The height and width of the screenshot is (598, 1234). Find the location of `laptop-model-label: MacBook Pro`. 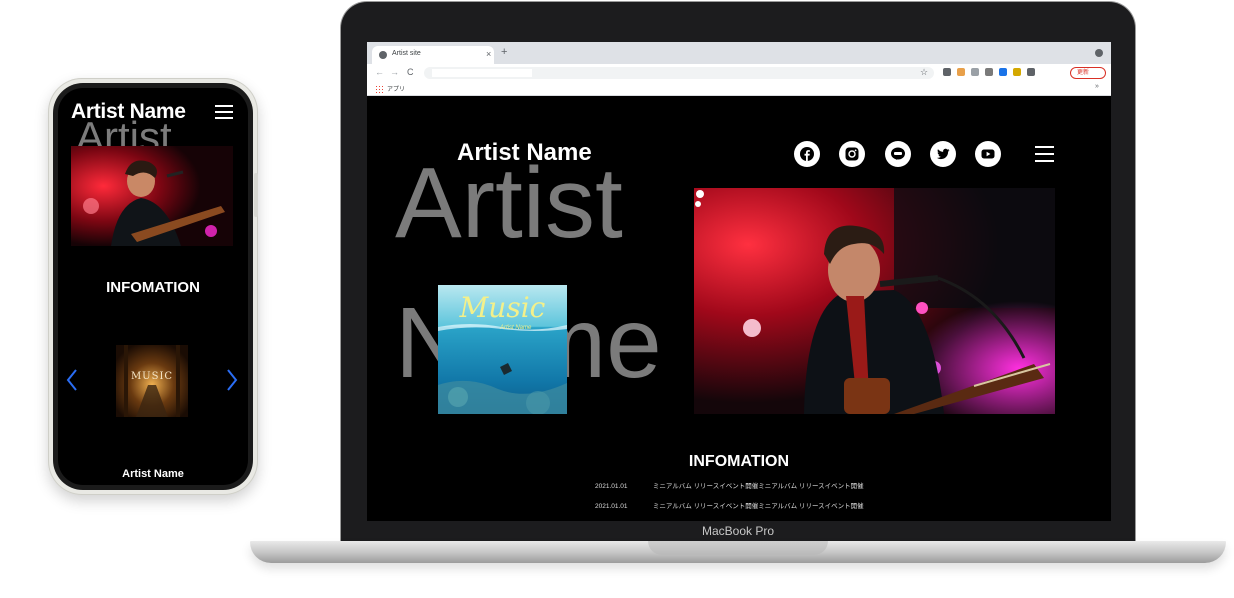

laptop-model-label: MacBook Pro is located at coordinates (738, 531).